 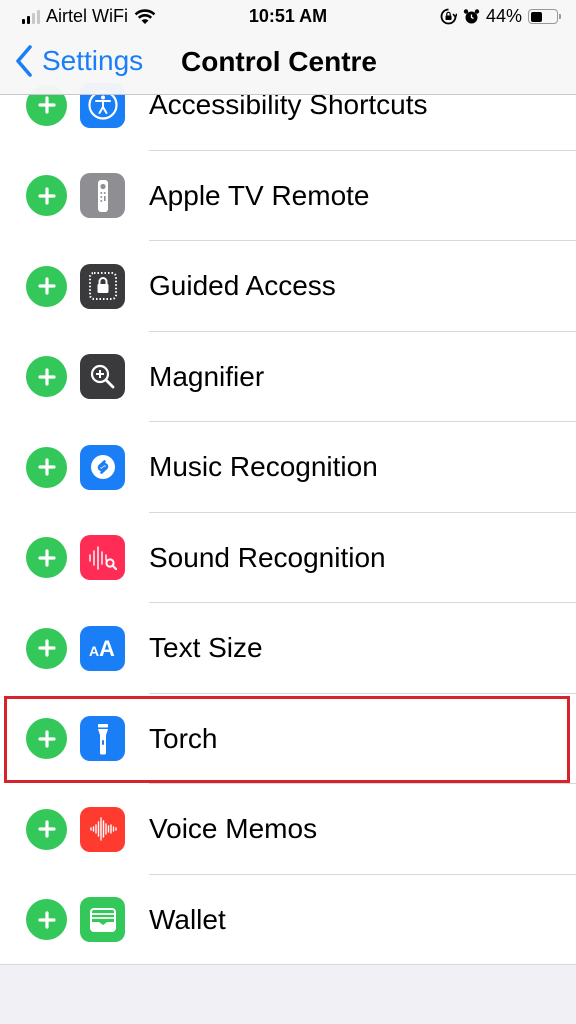 I want to click on status-bar: Airtel WiFi 10:51 AM 44%, so click(x=288, y=17).